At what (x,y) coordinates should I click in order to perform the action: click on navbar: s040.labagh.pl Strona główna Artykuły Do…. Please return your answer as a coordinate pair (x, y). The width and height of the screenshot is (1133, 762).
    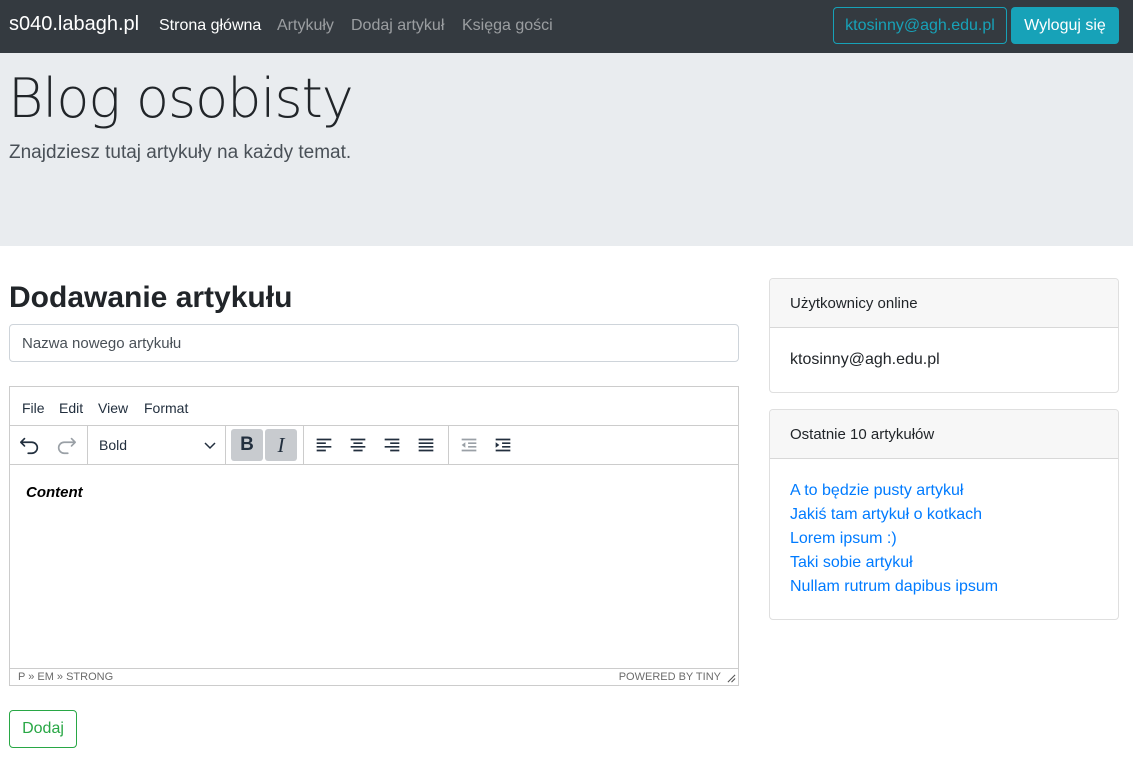
    Looking at the image, I should click on (566, 26).